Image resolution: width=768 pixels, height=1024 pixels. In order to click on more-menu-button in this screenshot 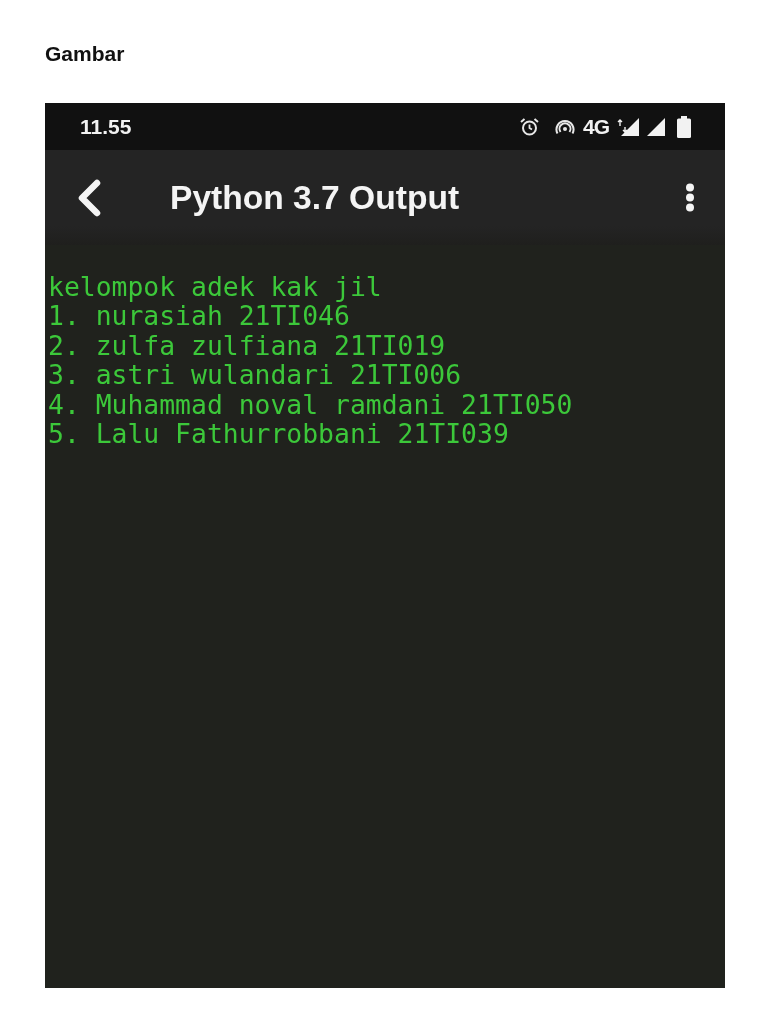, I will do `click(690, 197)`.